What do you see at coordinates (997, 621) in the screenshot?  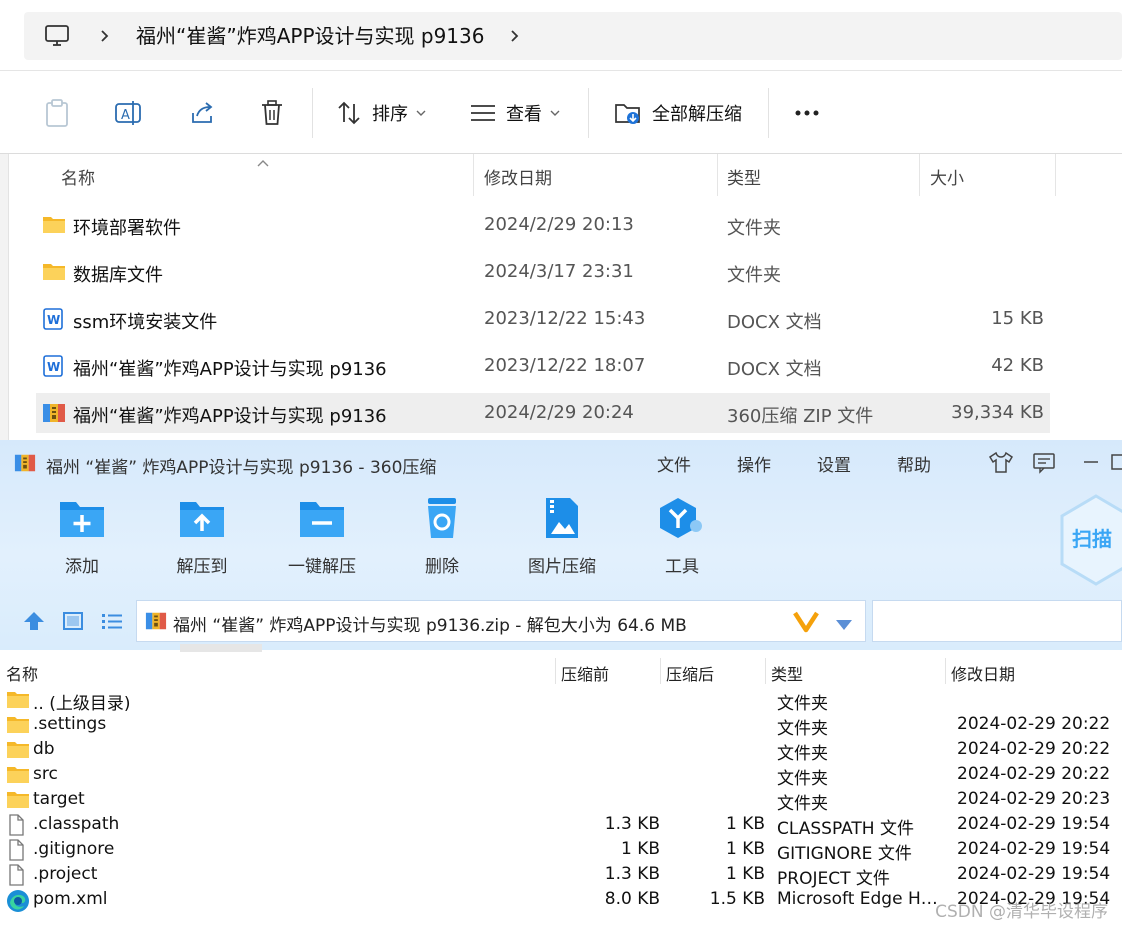 I see `zip-search-input` at bounding box center [997, 621].